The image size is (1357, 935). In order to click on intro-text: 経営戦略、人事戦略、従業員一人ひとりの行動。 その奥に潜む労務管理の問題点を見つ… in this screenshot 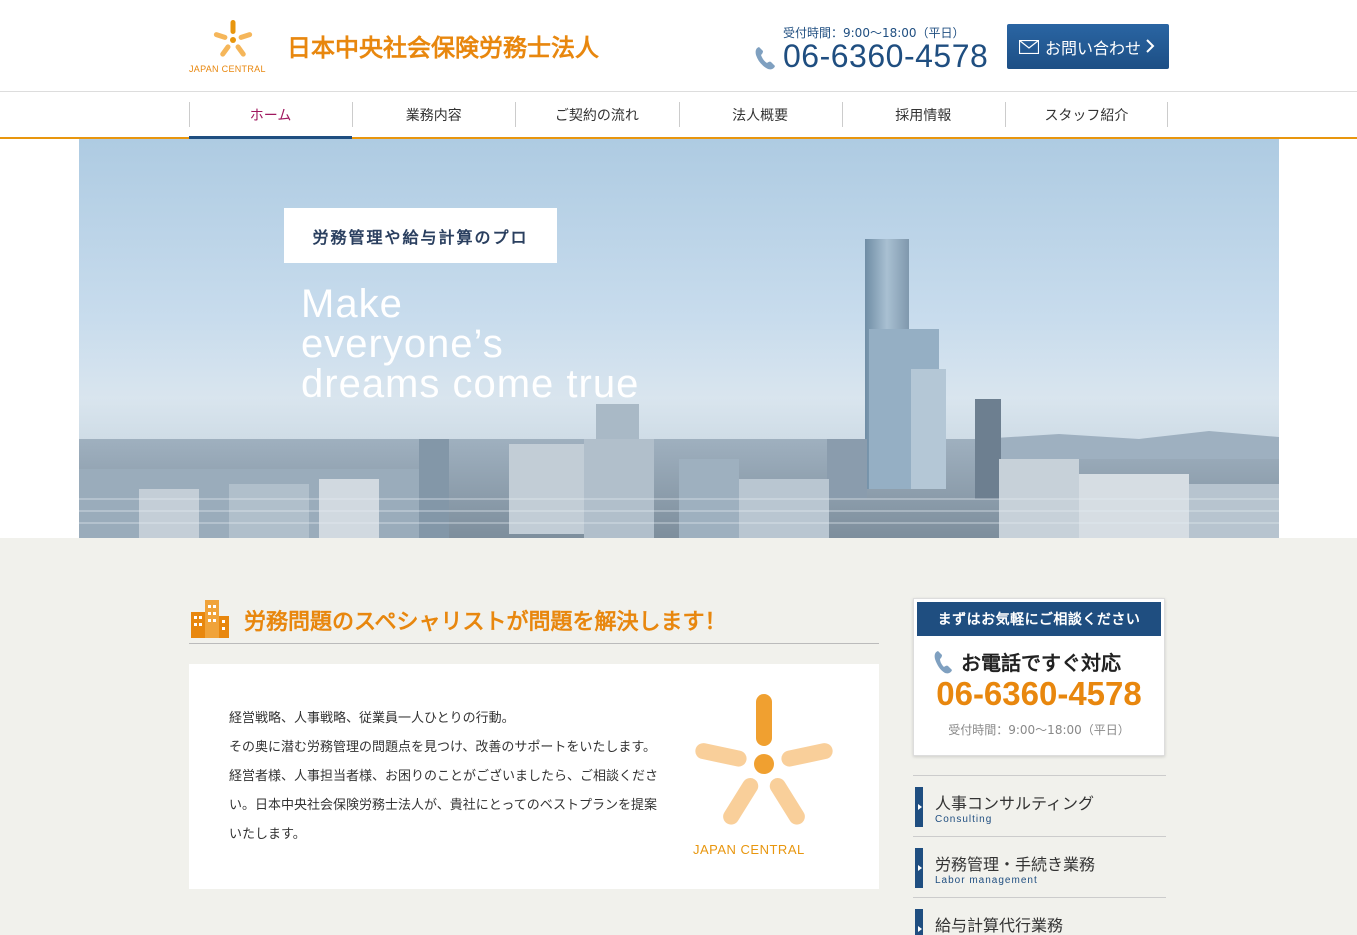, I will do `click(444, 776)`.